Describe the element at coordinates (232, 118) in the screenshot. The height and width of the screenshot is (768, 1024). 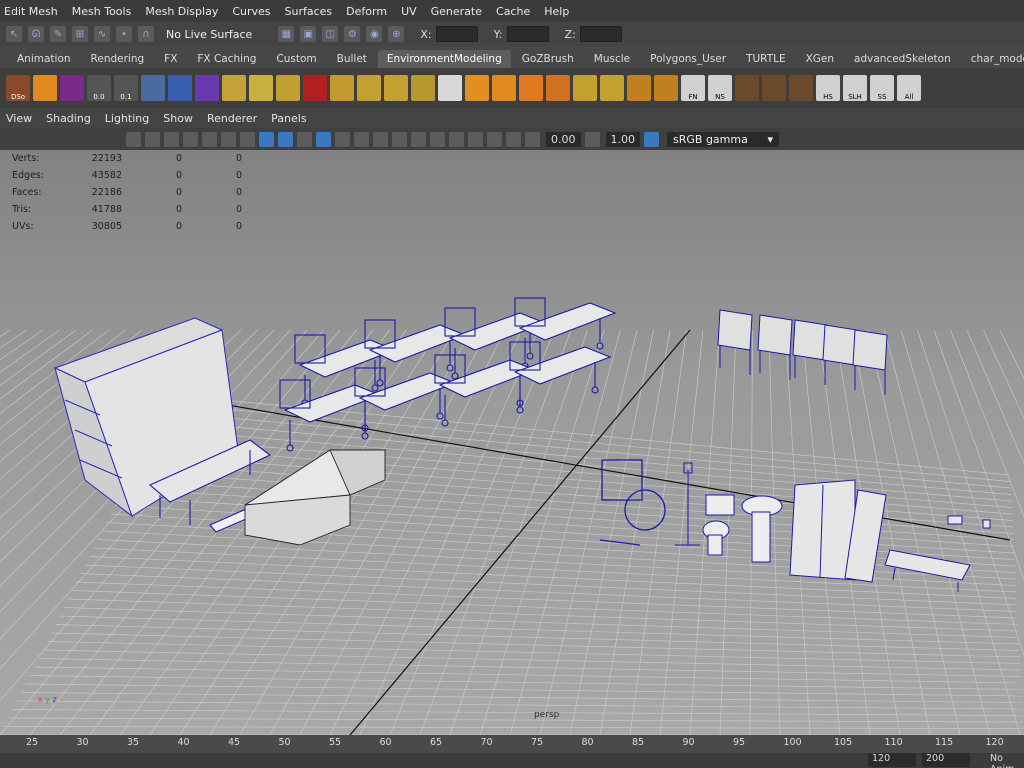
I see `panel-menu-renderer: Renderer` at that location.